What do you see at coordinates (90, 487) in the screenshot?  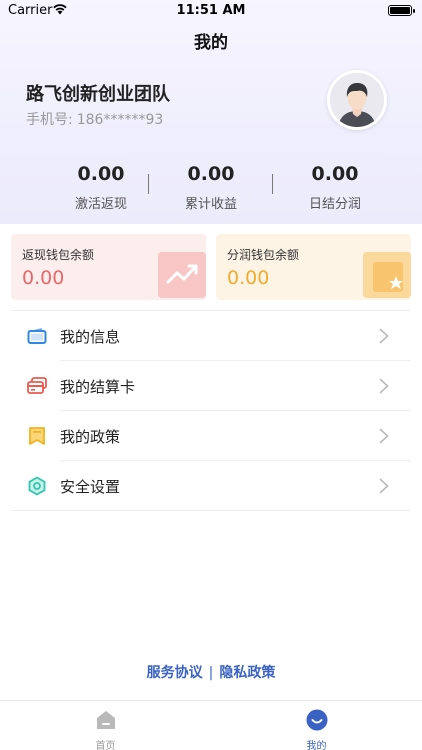 I see `menu-item-label: 安全设置` at bounding box center [90, 487].